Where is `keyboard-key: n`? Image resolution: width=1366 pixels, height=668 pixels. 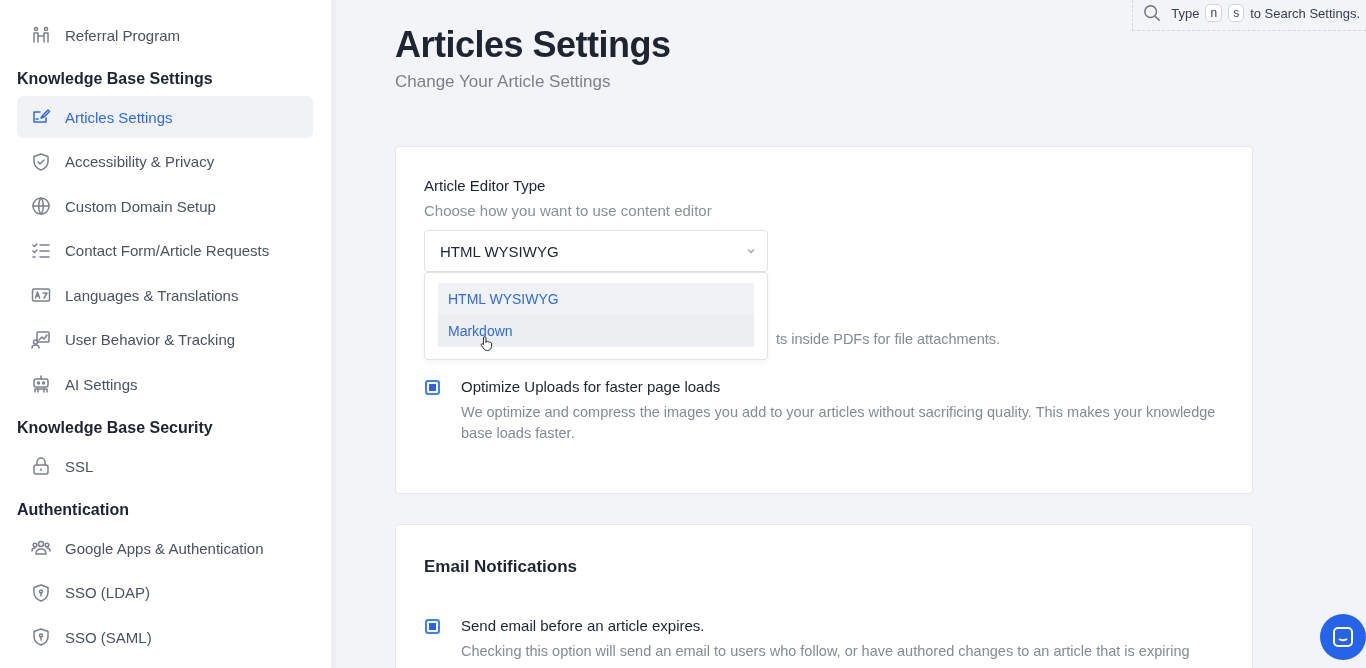 keyboard-key: n is located at coordinates (1214, 13).